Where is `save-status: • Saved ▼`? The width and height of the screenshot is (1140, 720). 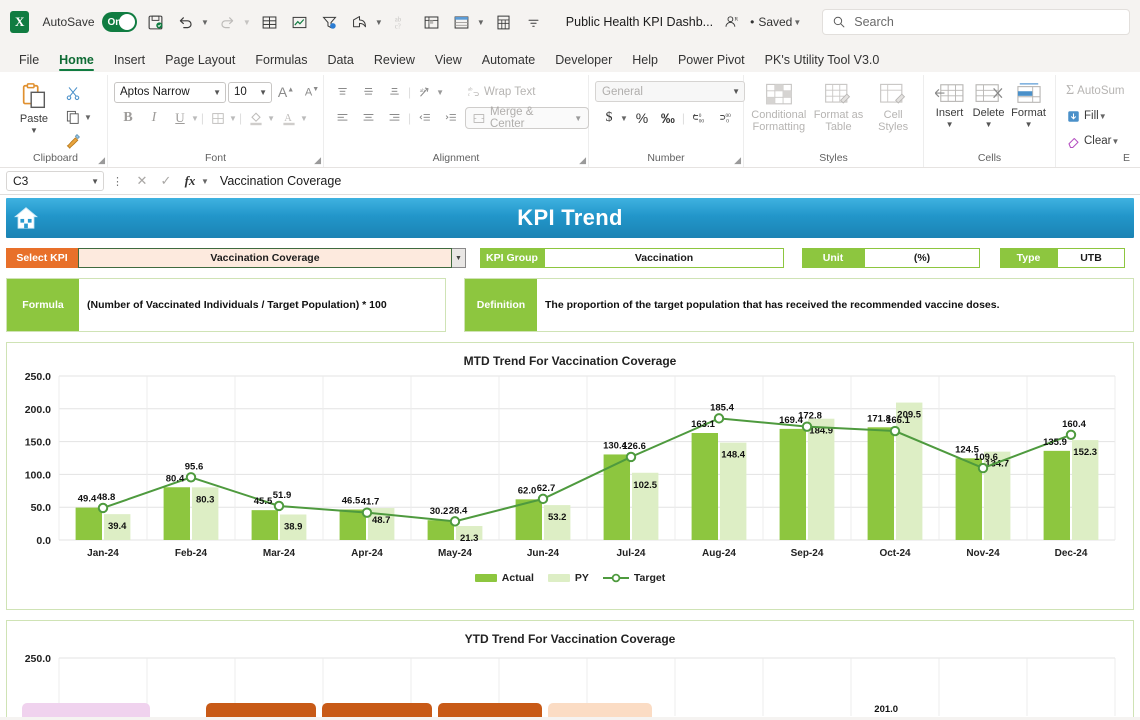
save-status: • Saved ▼ is located at coordinates (775, 22).